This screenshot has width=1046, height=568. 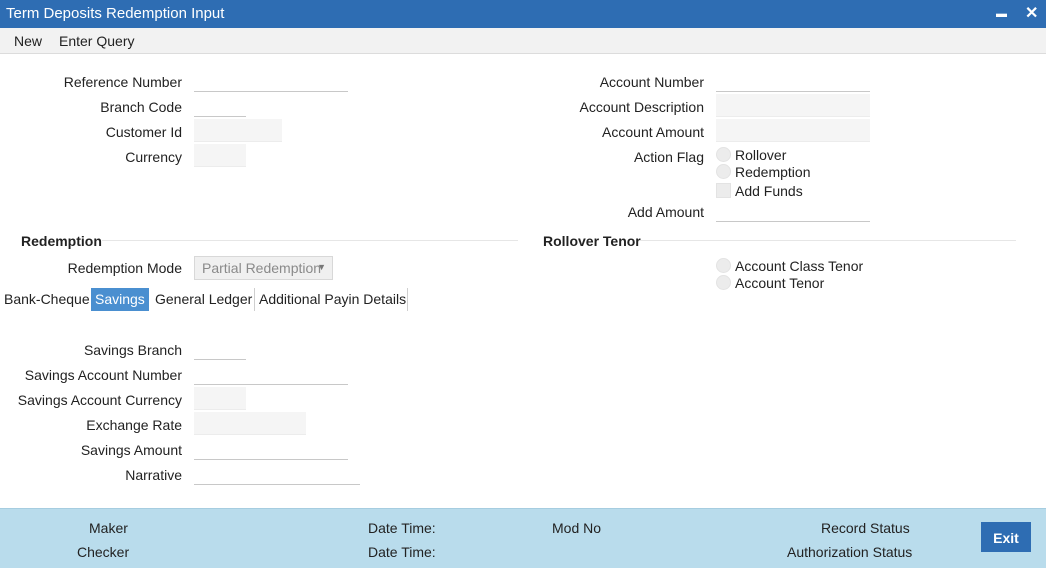 What do you see at coordinates (203, 299) in the screenshot?
I see `tab-general-ledger: General Ledger` at bounding box center [203, 299].